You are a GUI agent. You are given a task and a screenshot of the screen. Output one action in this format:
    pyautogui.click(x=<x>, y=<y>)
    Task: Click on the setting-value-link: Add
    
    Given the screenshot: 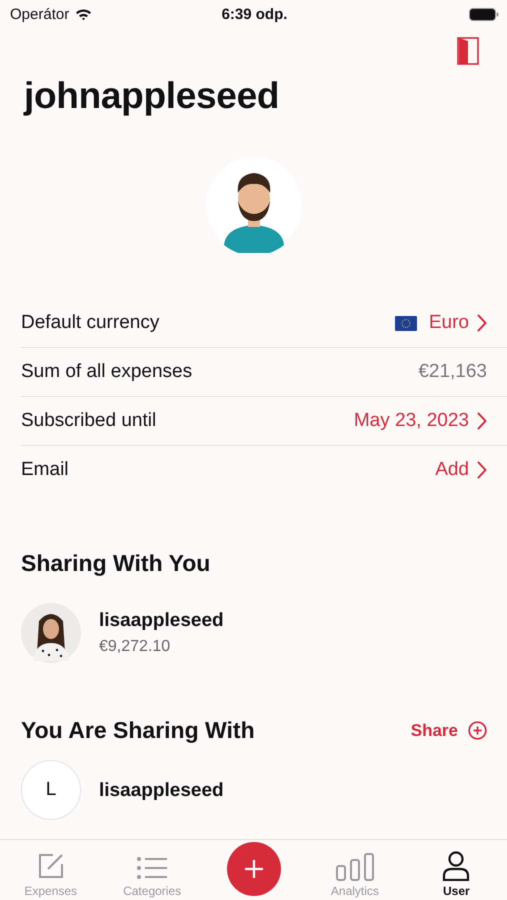 What is the action you would take?
    pyautogui.click(x=452, y=470)
    